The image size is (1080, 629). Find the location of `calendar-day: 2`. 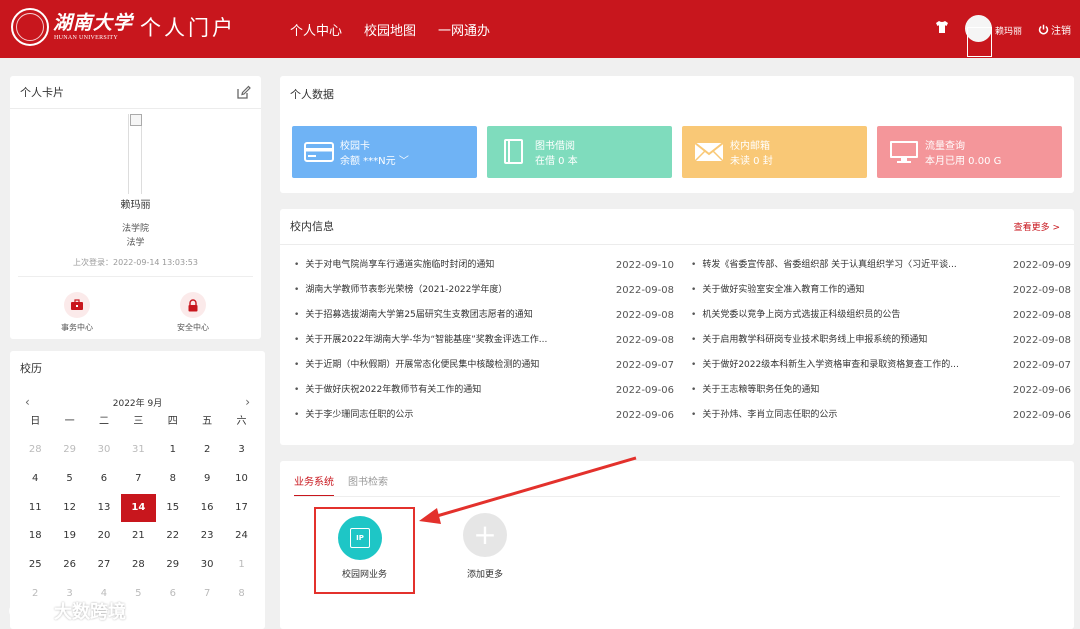

calendar-day: 2 is located at coordinates (207, 450).